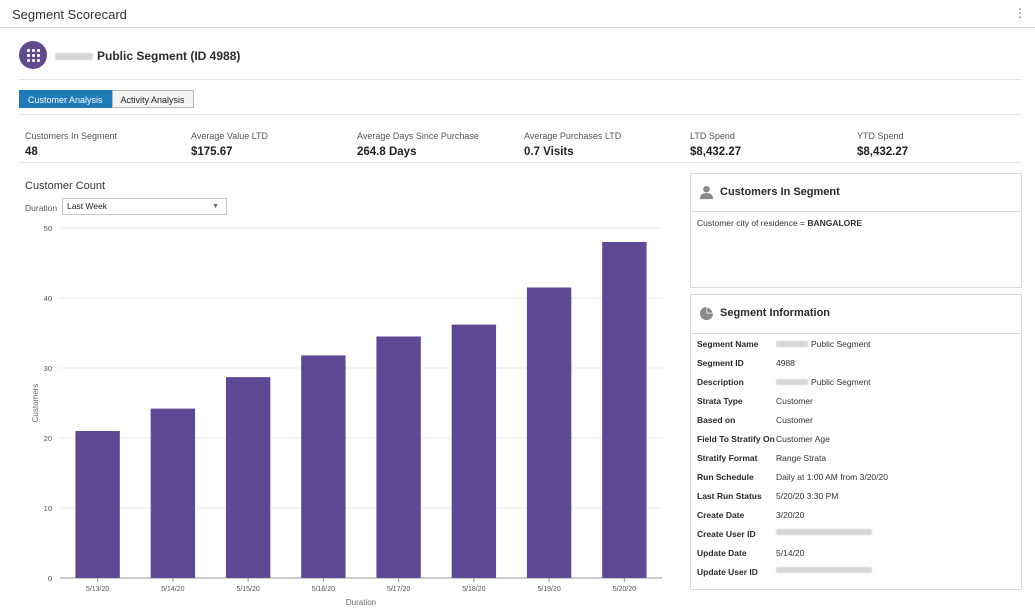 The width and height of the screenshot is (1035, 610). What do you see at coordinates (736, 439) in the screenshot?
I see `info-key: Field To Stratify On` at bounding box center [736, 439].